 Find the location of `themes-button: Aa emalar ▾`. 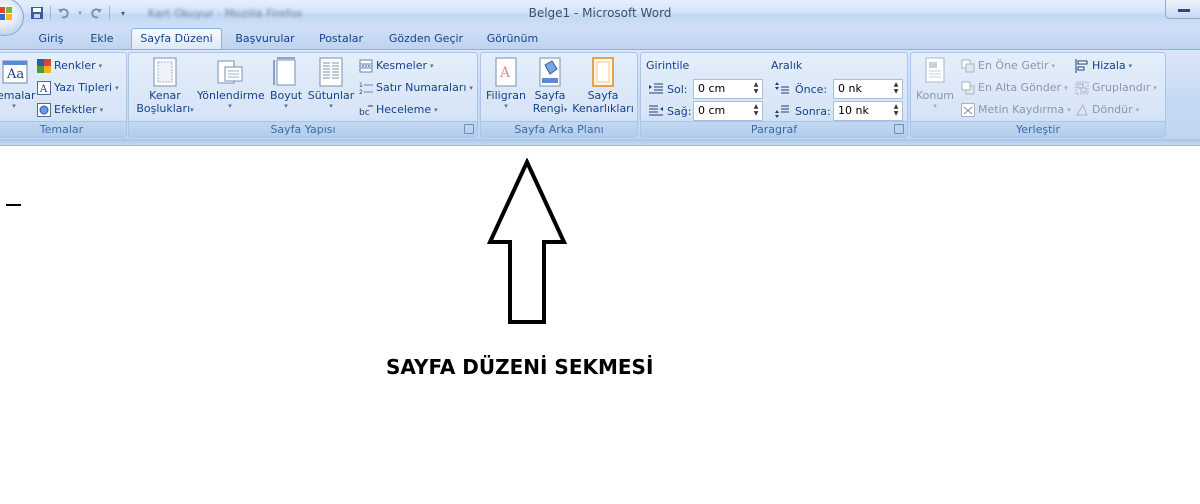

themes-button: Aa emalar ▾ is located at coordinates (18, 83).